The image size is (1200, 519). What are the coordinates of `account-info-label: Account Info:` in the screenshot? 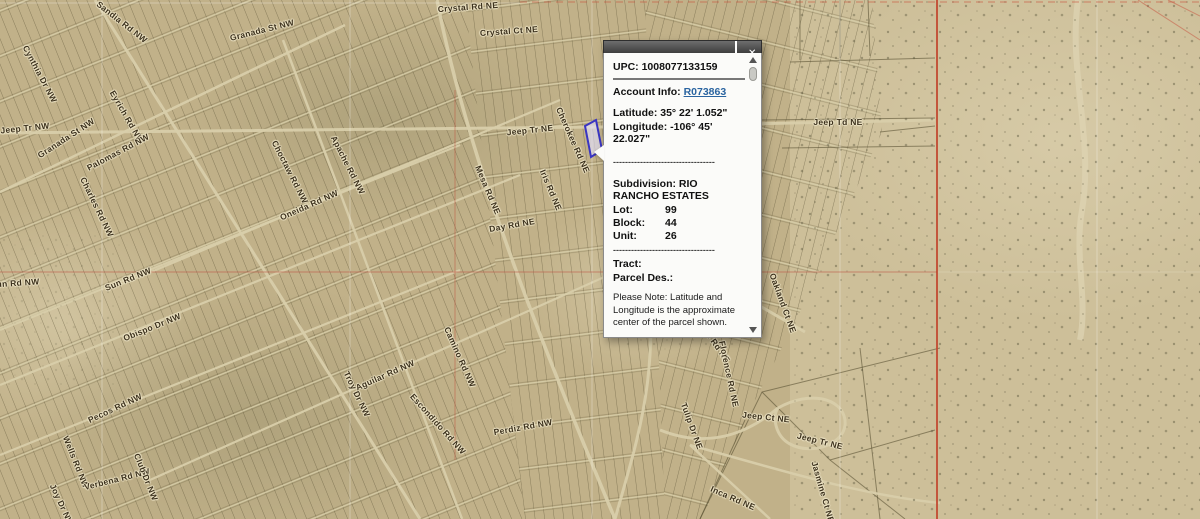 It's located at (647, 92).